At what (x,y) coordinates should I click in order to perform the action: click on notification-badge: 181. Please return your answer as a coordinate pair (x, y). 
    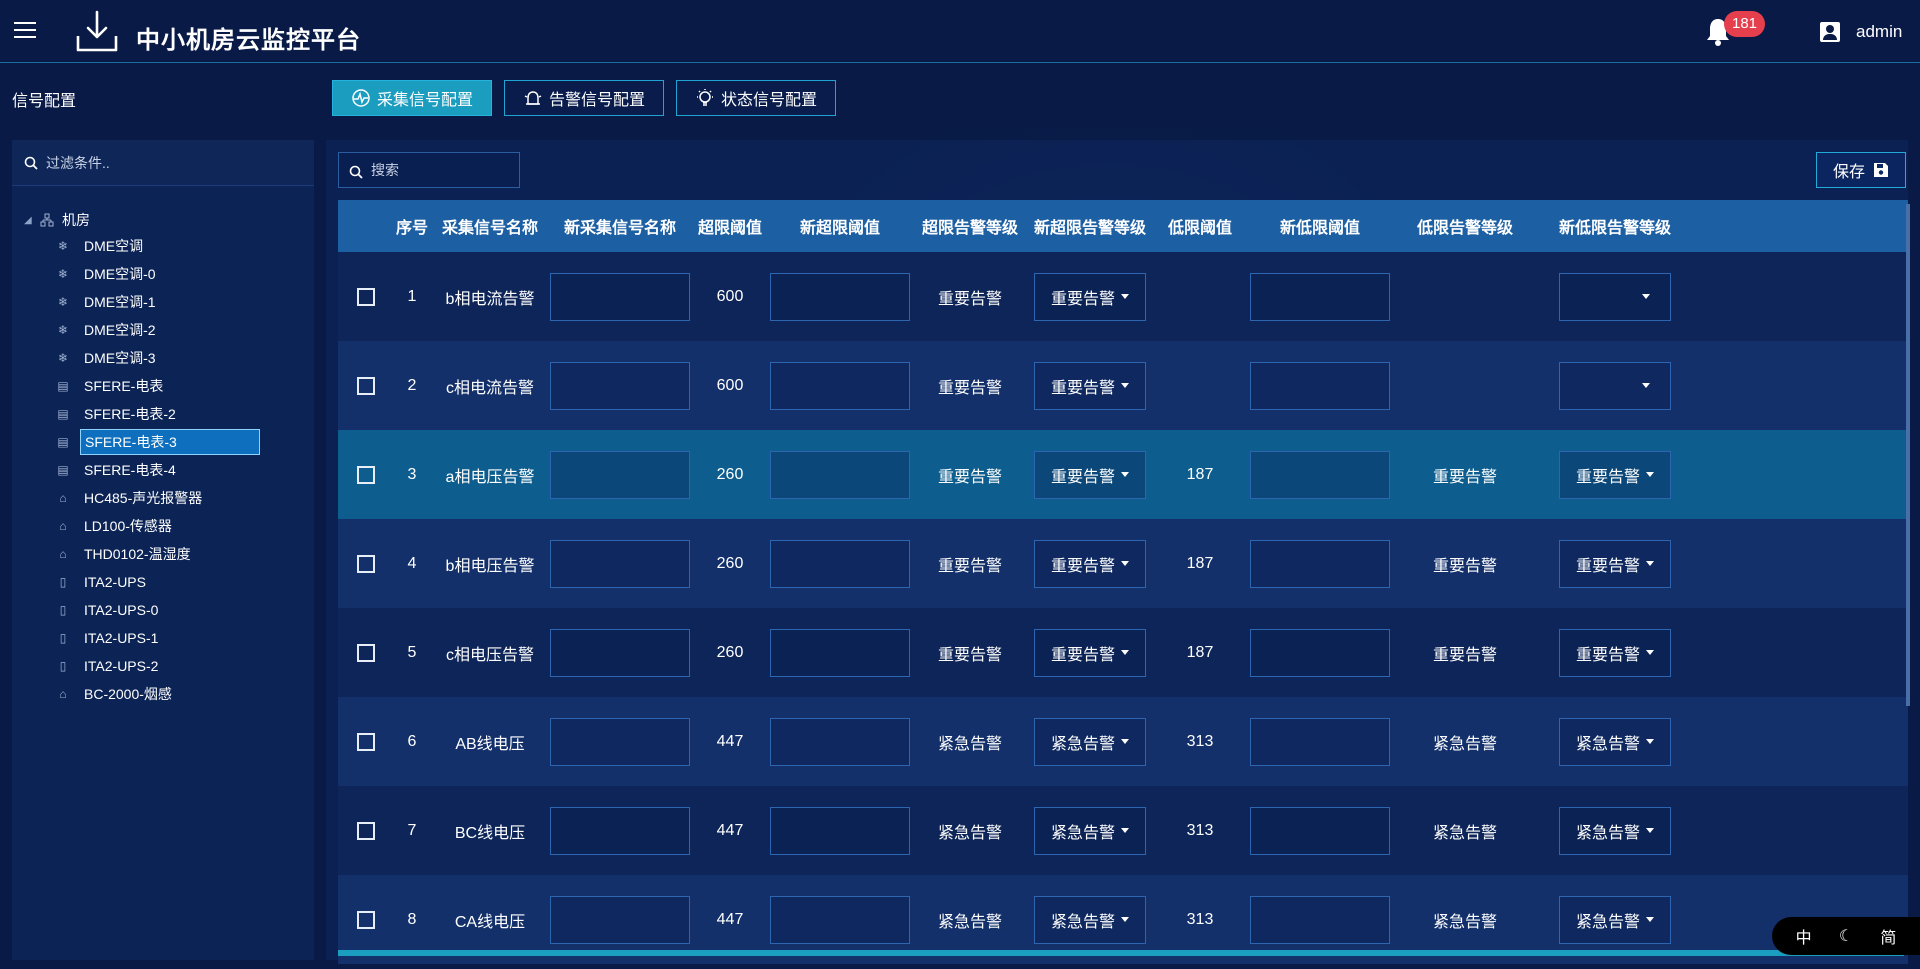
    Looking at the image, I should click on (1745, 24).